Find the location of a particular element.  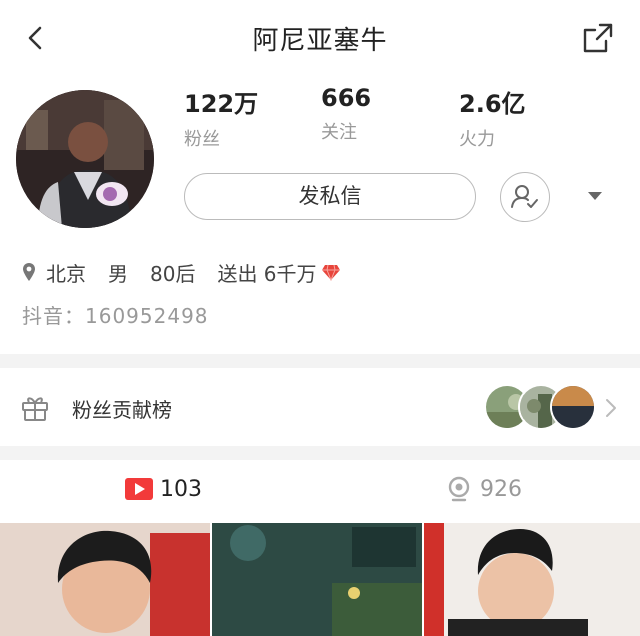

page-title: 阿尼亚塞牛 is located at coordinates (320, 41).